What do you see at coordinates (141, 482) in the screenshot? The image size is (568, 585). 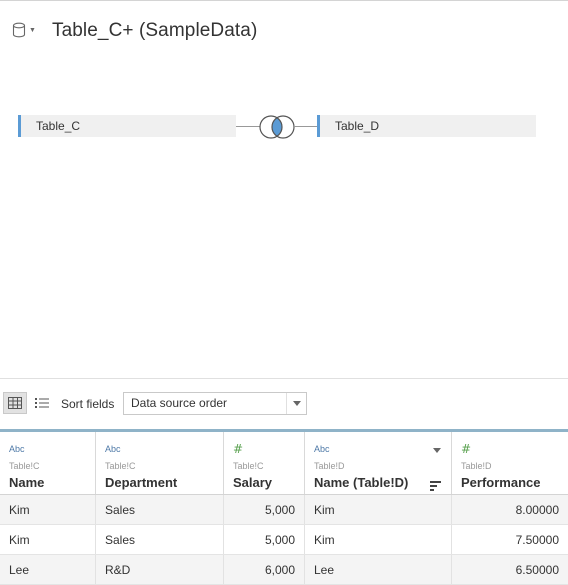 I see `column-name: Department` at bounding box center [141, 482].